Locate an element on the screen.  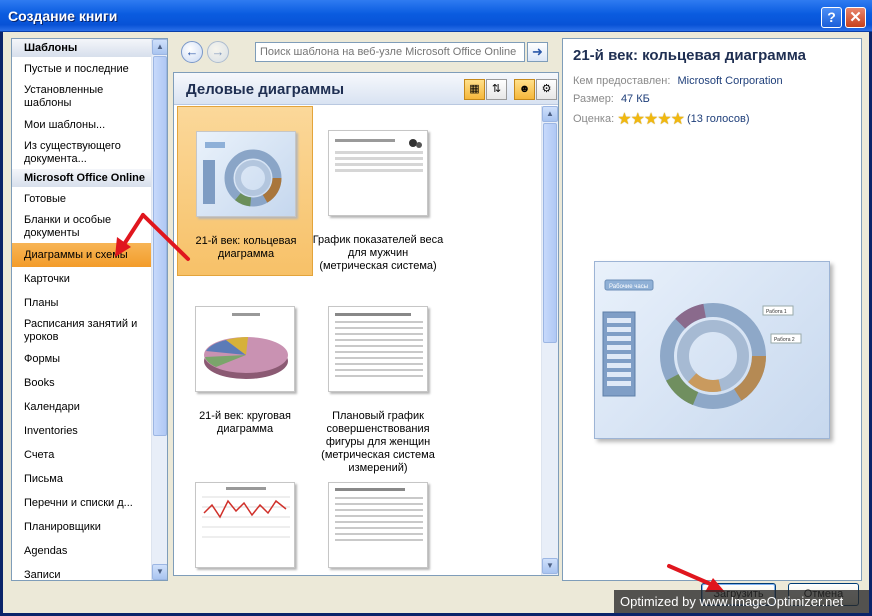
title-bar: Создание книги ? ✕ is located at coordinates (436, 16).